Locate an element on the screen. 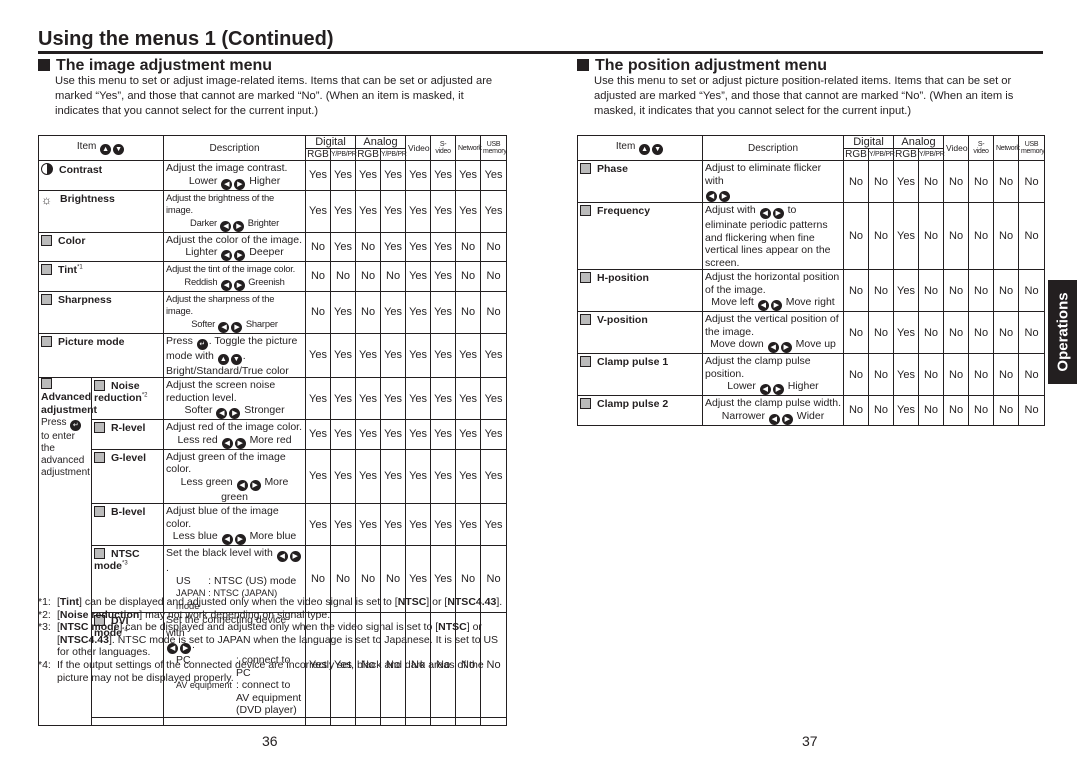 Image resolution: width=1080 pixels, height=763 pixels. description-text: Adjust red of the image color. is located at coordinates (234, 427).